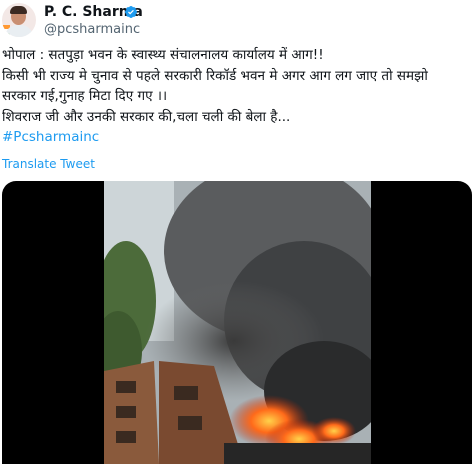 Image resolution: width=474 pixels, height=464 pixels. What do you see at coordinates (19, 31) in the screenshot?
I see `avatar-body` at bounding box center [19, 31].